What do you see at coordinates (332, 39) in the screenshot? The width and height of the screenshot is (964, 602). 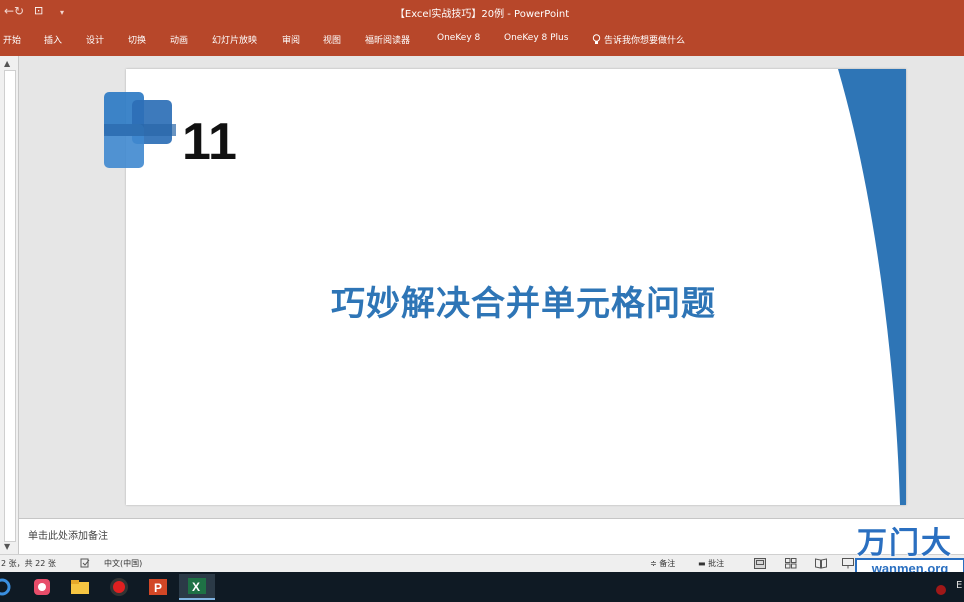 I see `tab-view: 视图` at bounding box center [332, 39].